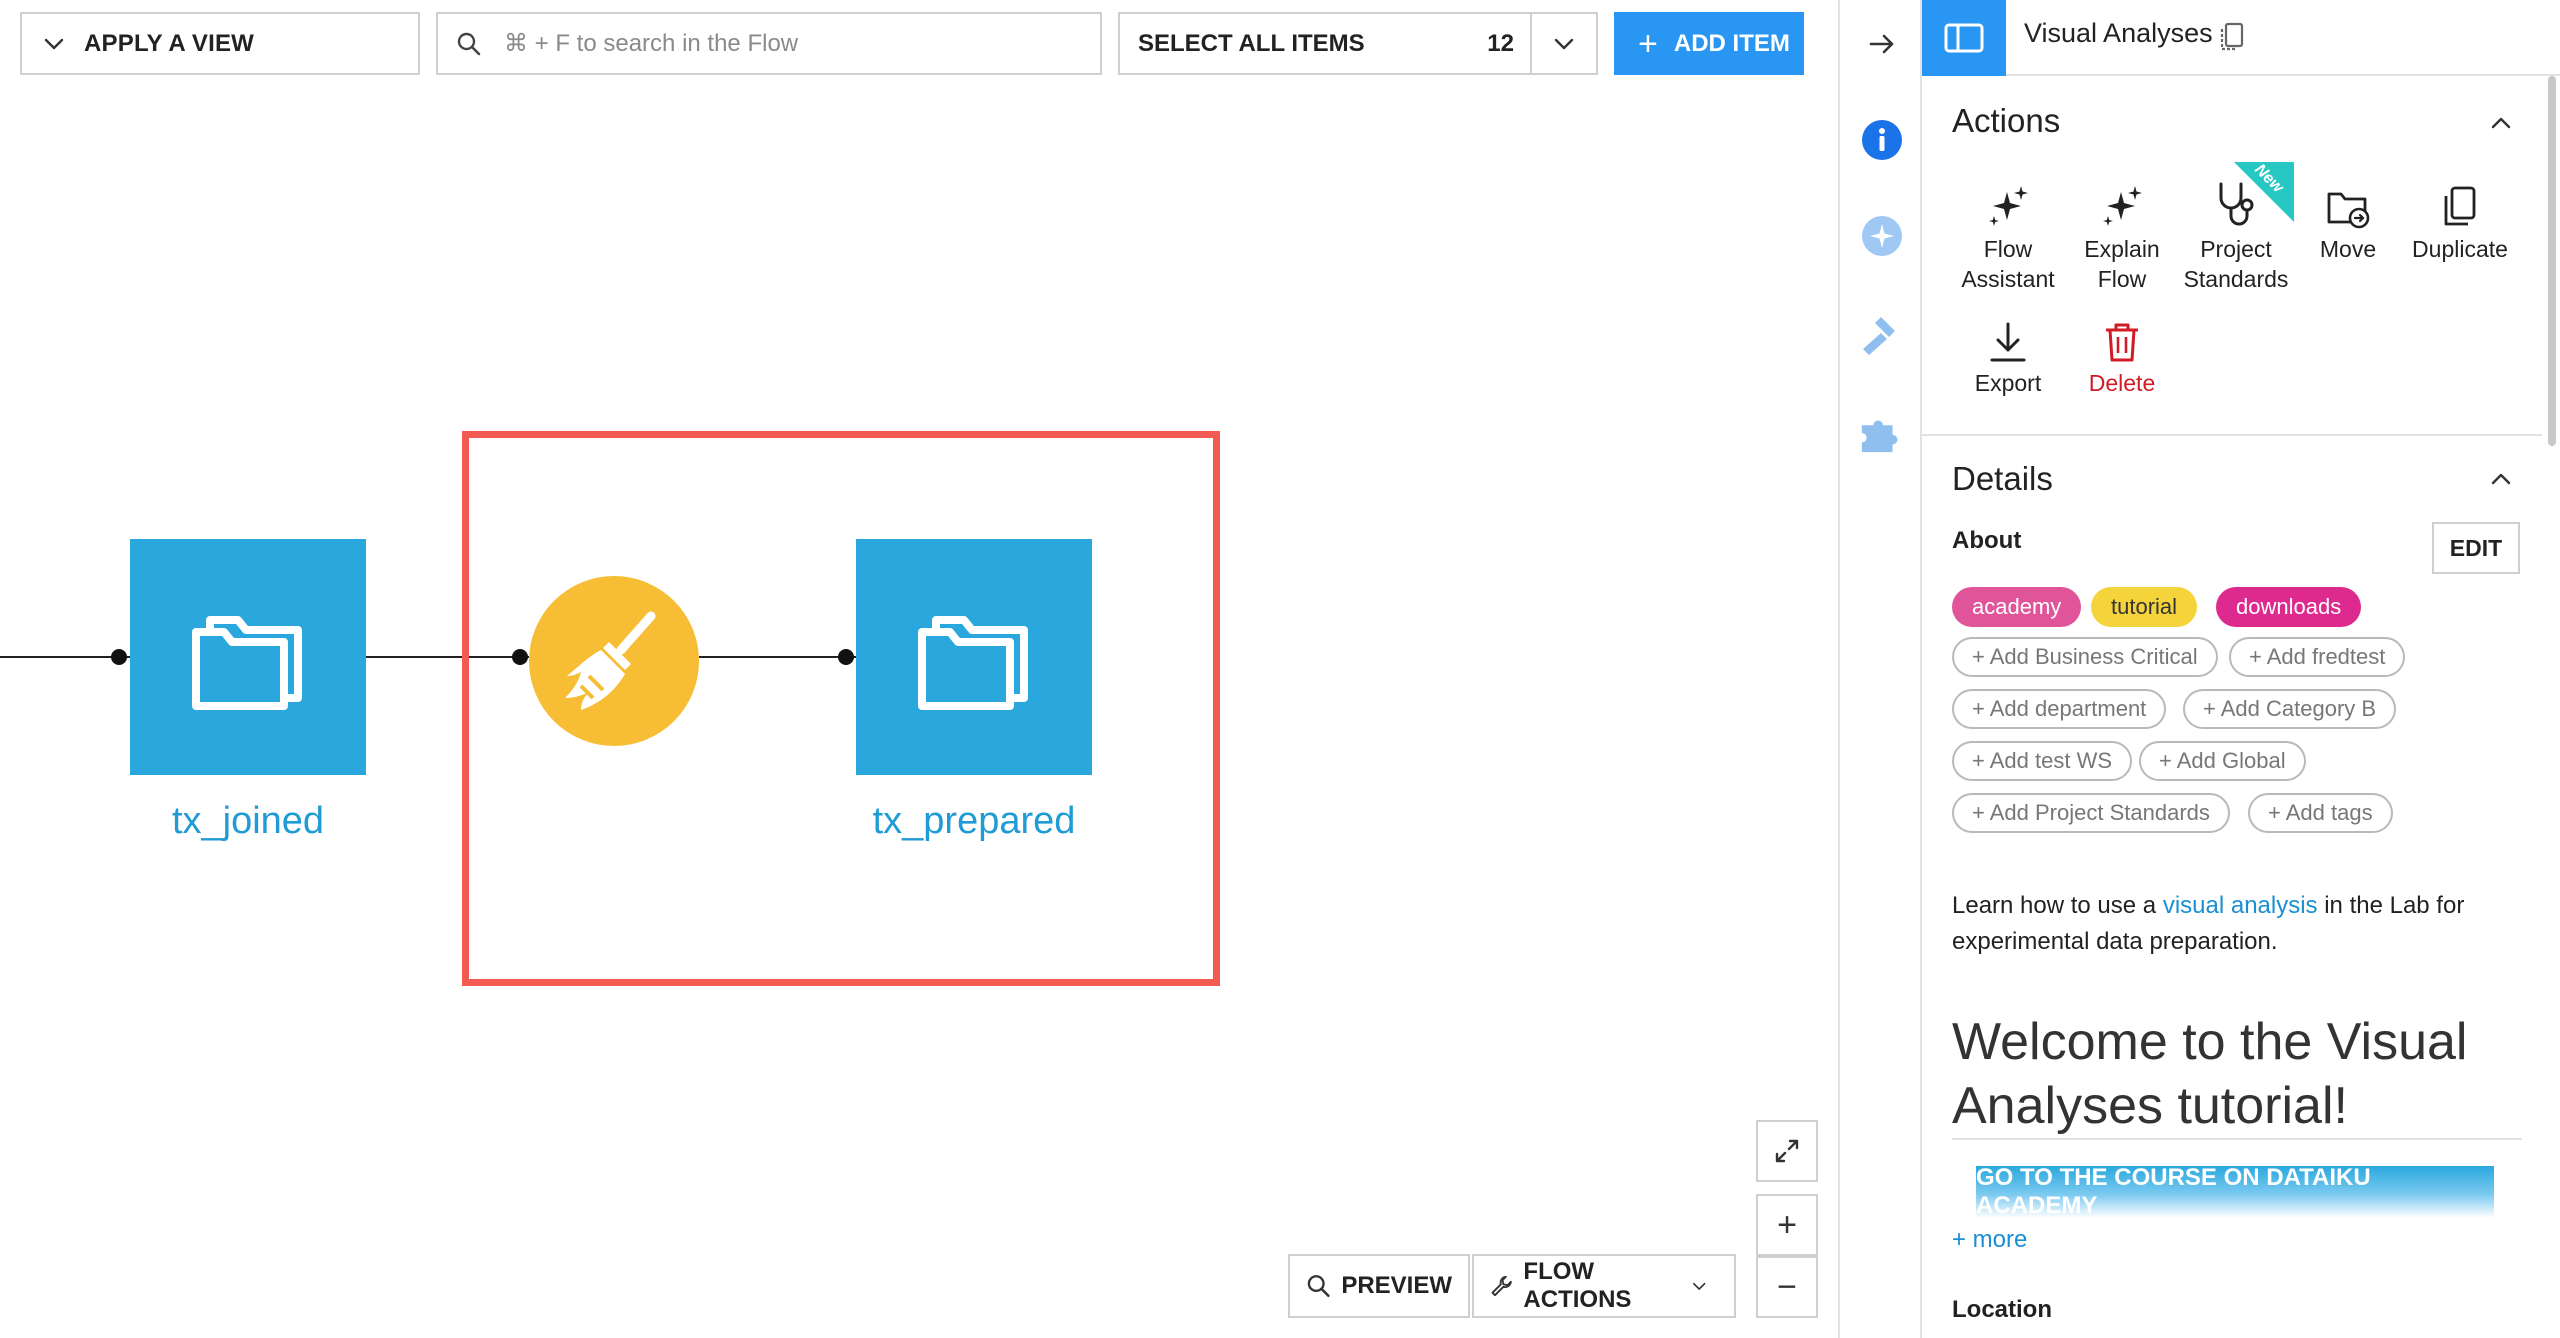  I want to click on edit-button: EDIT, so click(2476, 548).